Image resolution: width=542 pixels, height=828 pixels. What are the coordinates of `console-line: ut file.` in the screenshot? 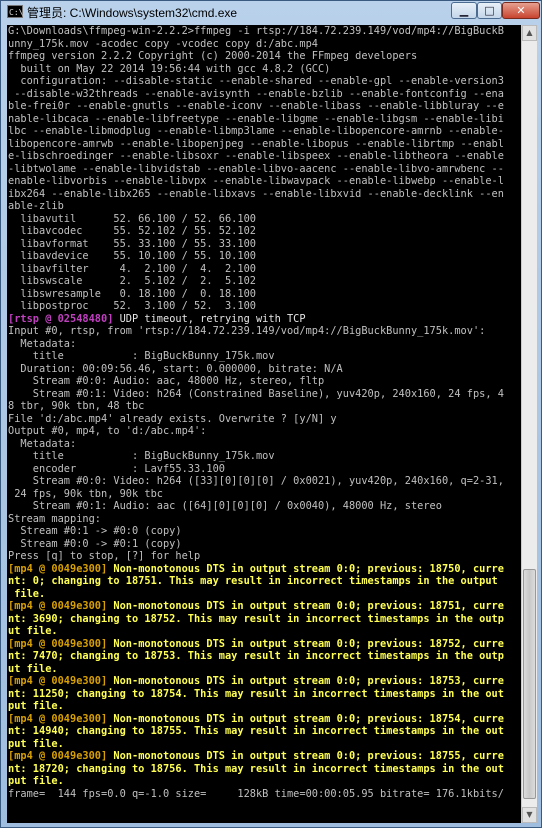 It's located at (264, 669).